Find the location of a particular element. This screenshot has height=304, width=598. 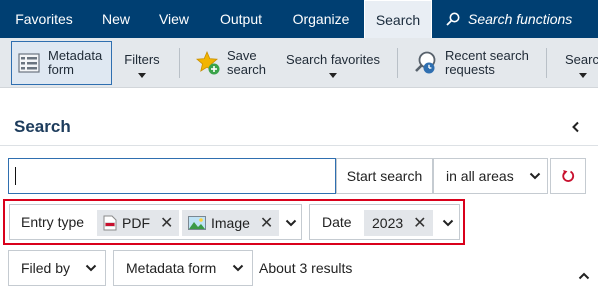

search-functions-field: Search functions is located at coordinates (509, 19).